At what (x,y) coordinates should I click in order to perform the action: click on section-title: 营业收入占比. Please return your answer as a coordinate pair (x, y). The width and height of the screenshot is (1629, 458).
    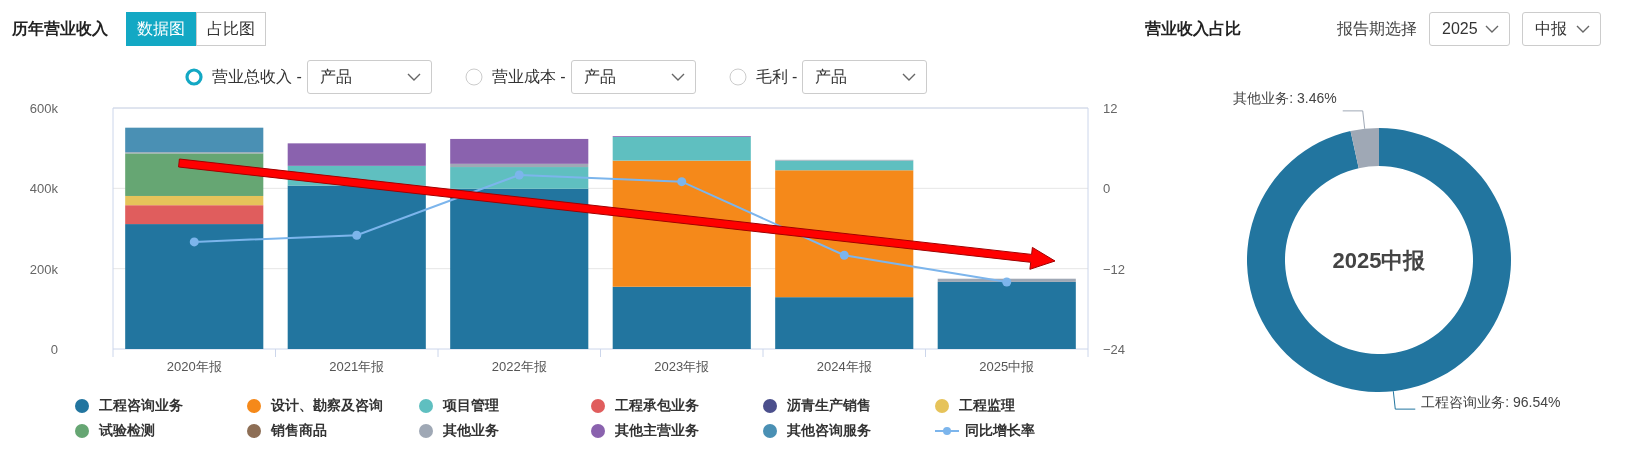
    Looking at the image, I should click on (1193, 28).